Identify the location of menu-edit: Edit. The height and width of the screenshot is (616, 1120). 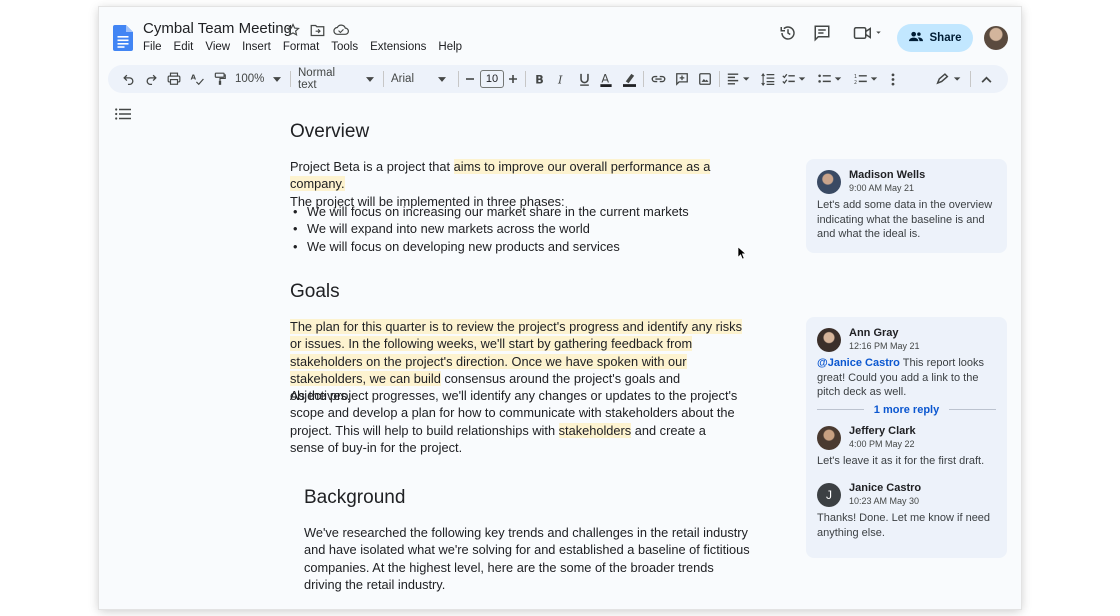
(187, 47).